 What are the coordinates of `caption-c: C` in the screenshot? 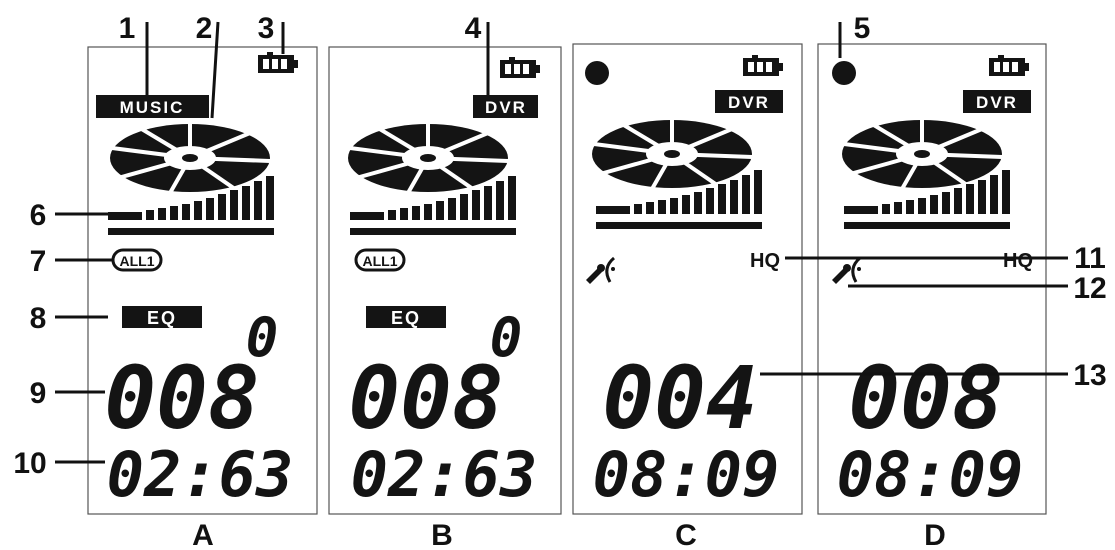 It's located at (686, 534).